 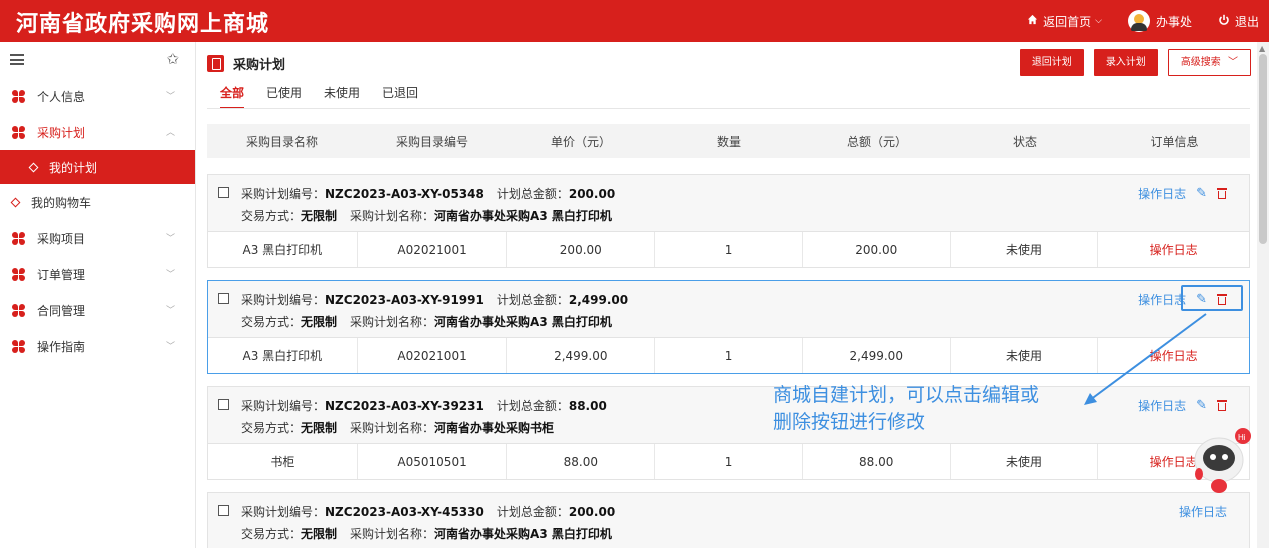 I want to click on svg-text: Hi, so click(x=1242, y=437).